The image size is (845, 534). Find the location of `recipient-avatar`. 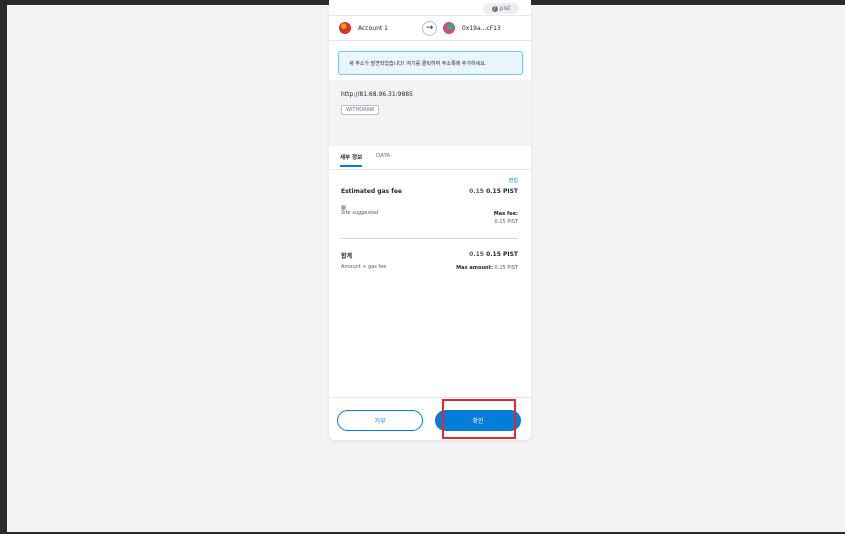

recipient-avatar is located at coordinates (449, 28).